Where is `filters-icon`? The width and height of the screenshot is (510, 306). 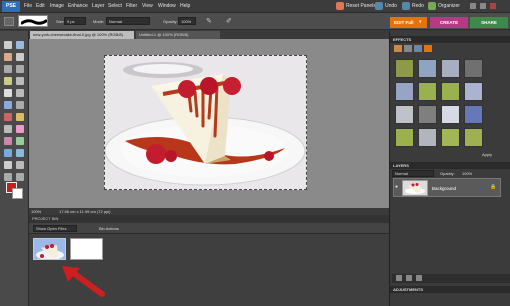
filters-icon is located at coordinates (398, 48).